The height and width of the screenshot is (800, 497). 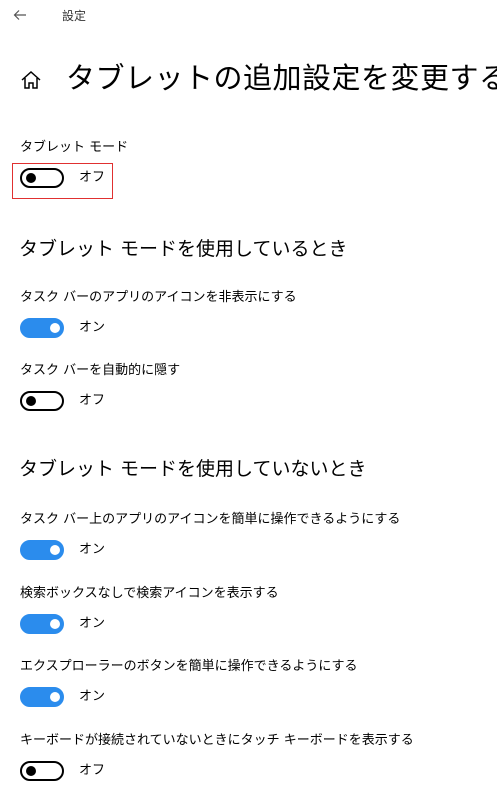 What do you see at coordinates (149, 593) in the screenshot?
I see `setting-label: 検索ボックスなしで検索アイコンを表示する` at bounding box center [149, 593].